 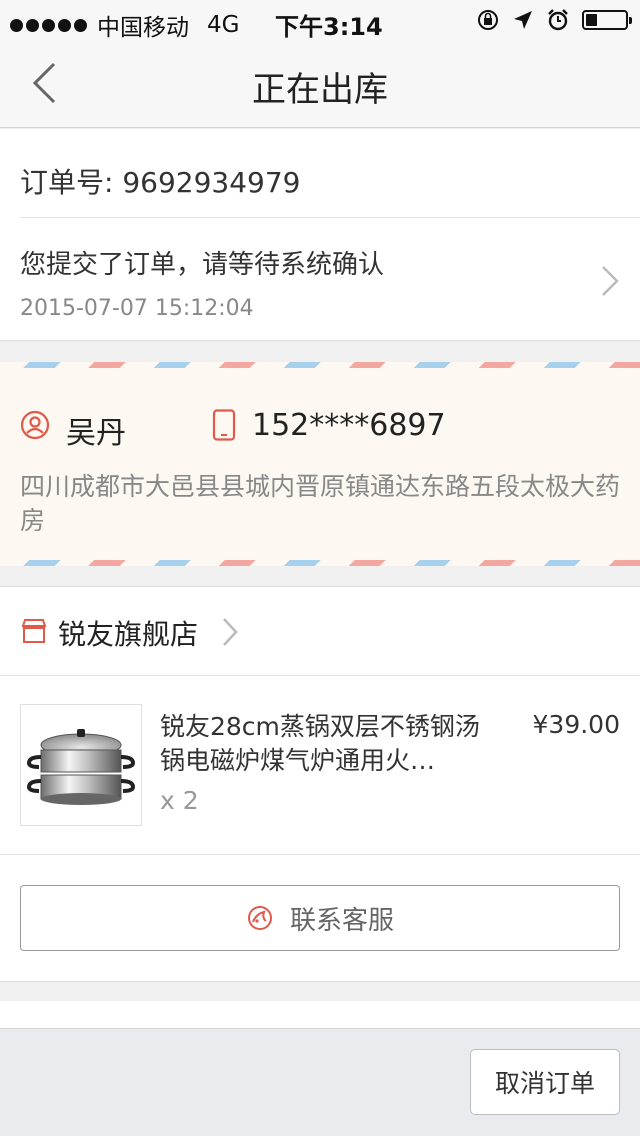 I want to click on divider, so click(x=320, y=854).